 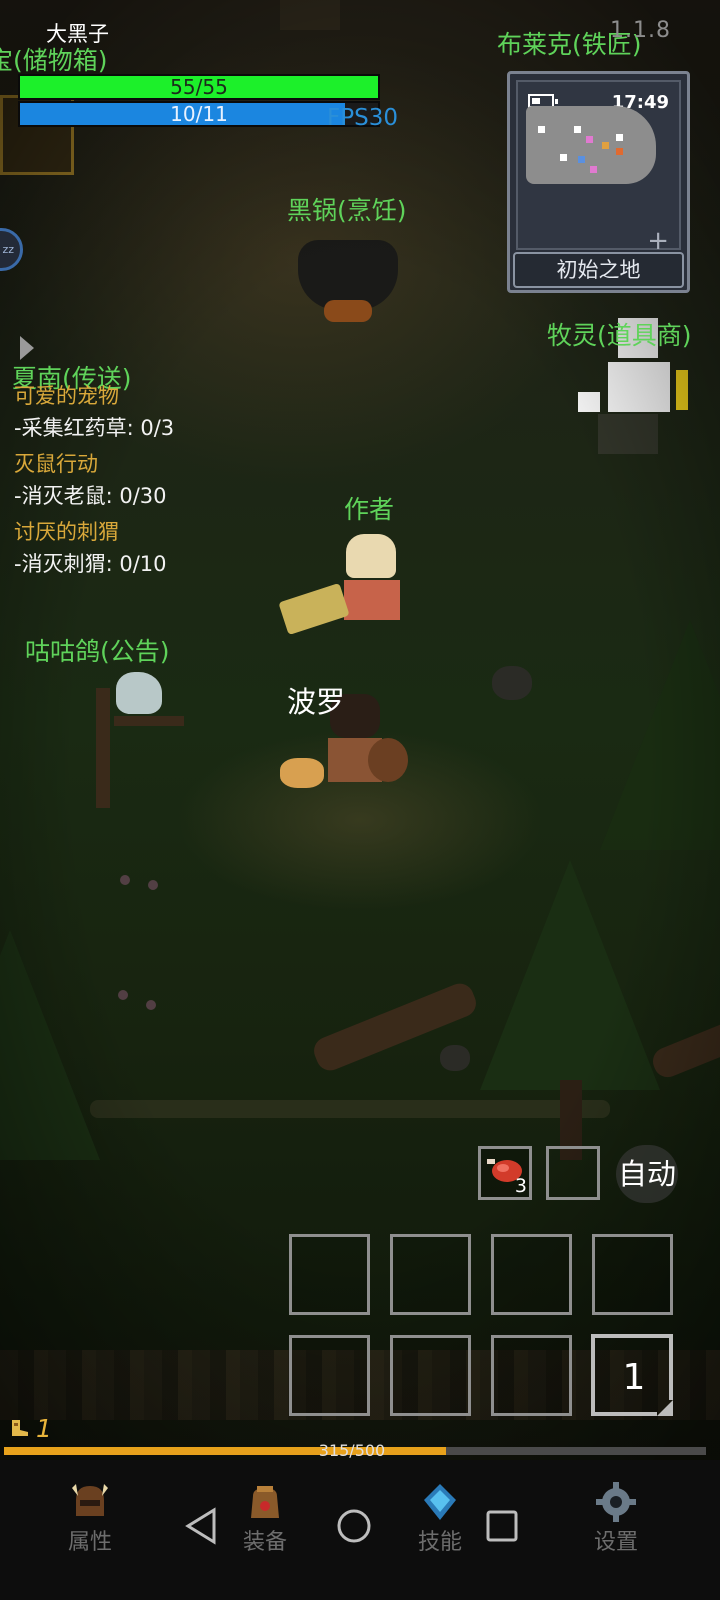 What do you see at coordinates (202, 1526) in the screenshot?
I see `nav-back-icon` at bounding box center [202, 1526].